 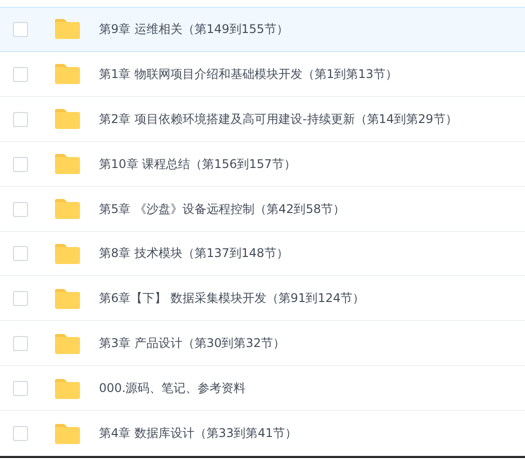 I want to click on folder-row: 第5章 《沙盘》设备远程控制（第42到58节）, so click(x=262, y=209).